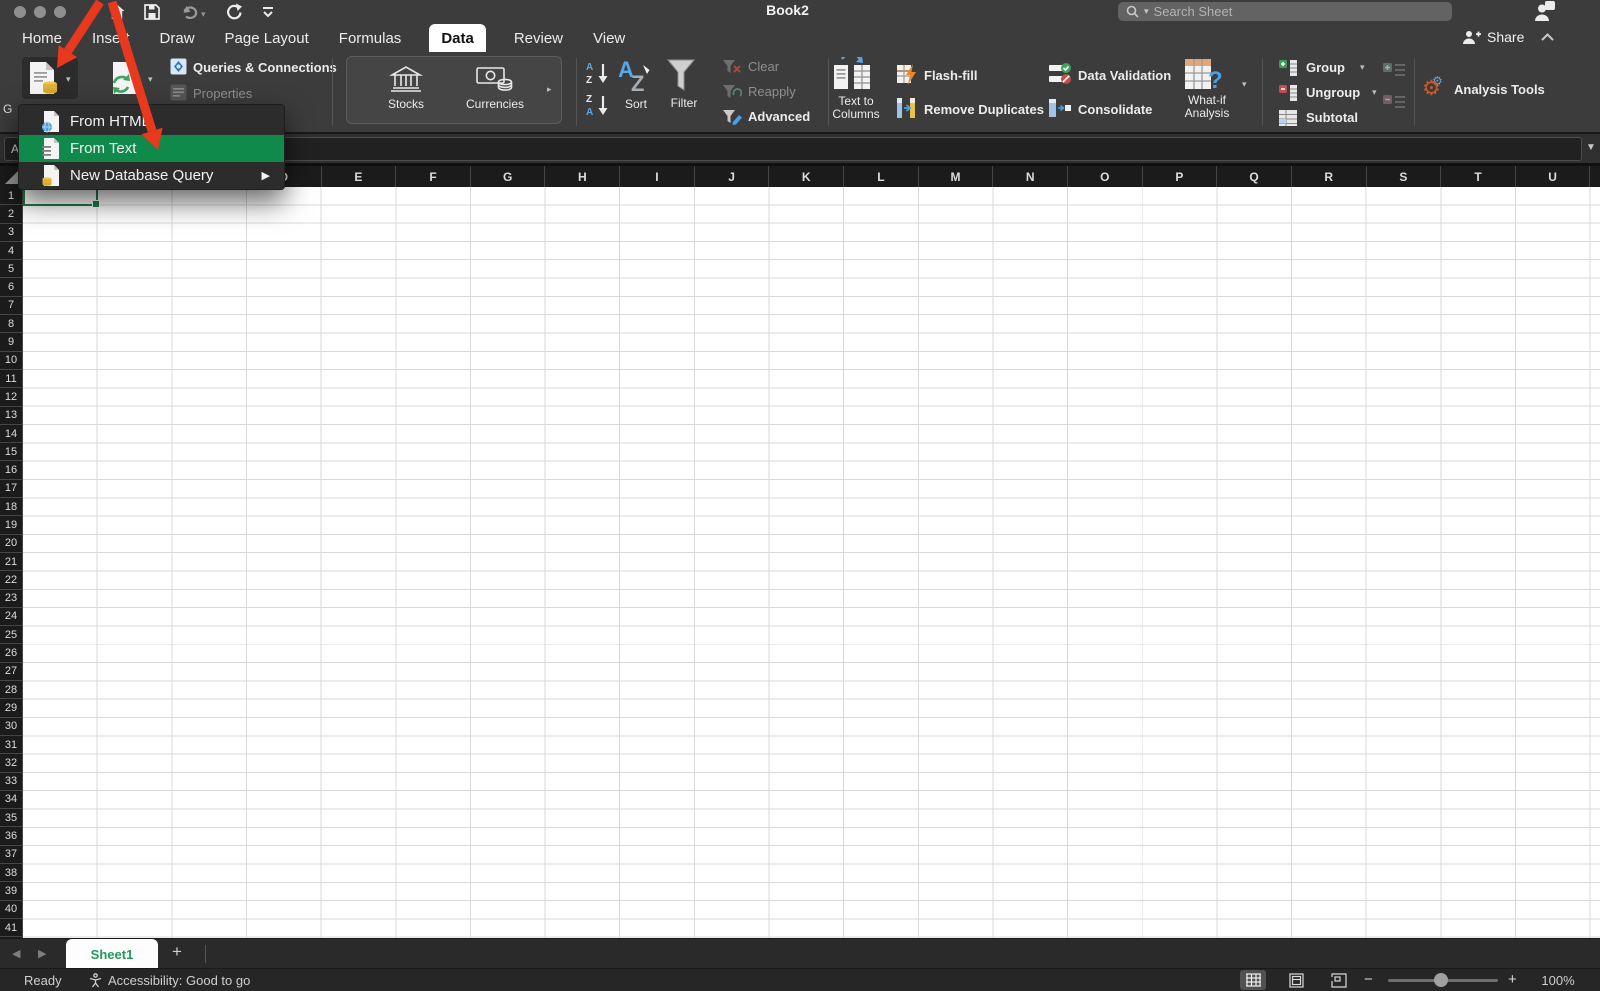 The width and height of the screenshot is (1600, 991). Describe the element at coordinates (11, 891) in the screenshot. I see `row-header: 39` at that location.